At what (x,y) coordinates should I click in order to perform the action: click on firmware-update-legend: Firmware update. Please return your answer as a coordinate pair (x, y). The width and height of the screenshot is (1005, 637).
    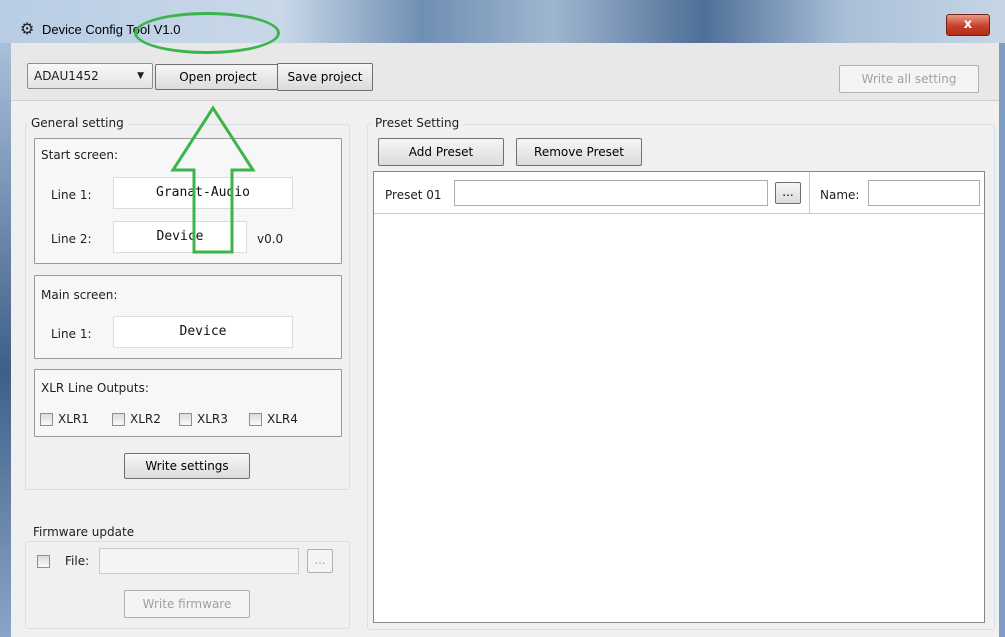
    Looking at the image, I should click on (84, 532).